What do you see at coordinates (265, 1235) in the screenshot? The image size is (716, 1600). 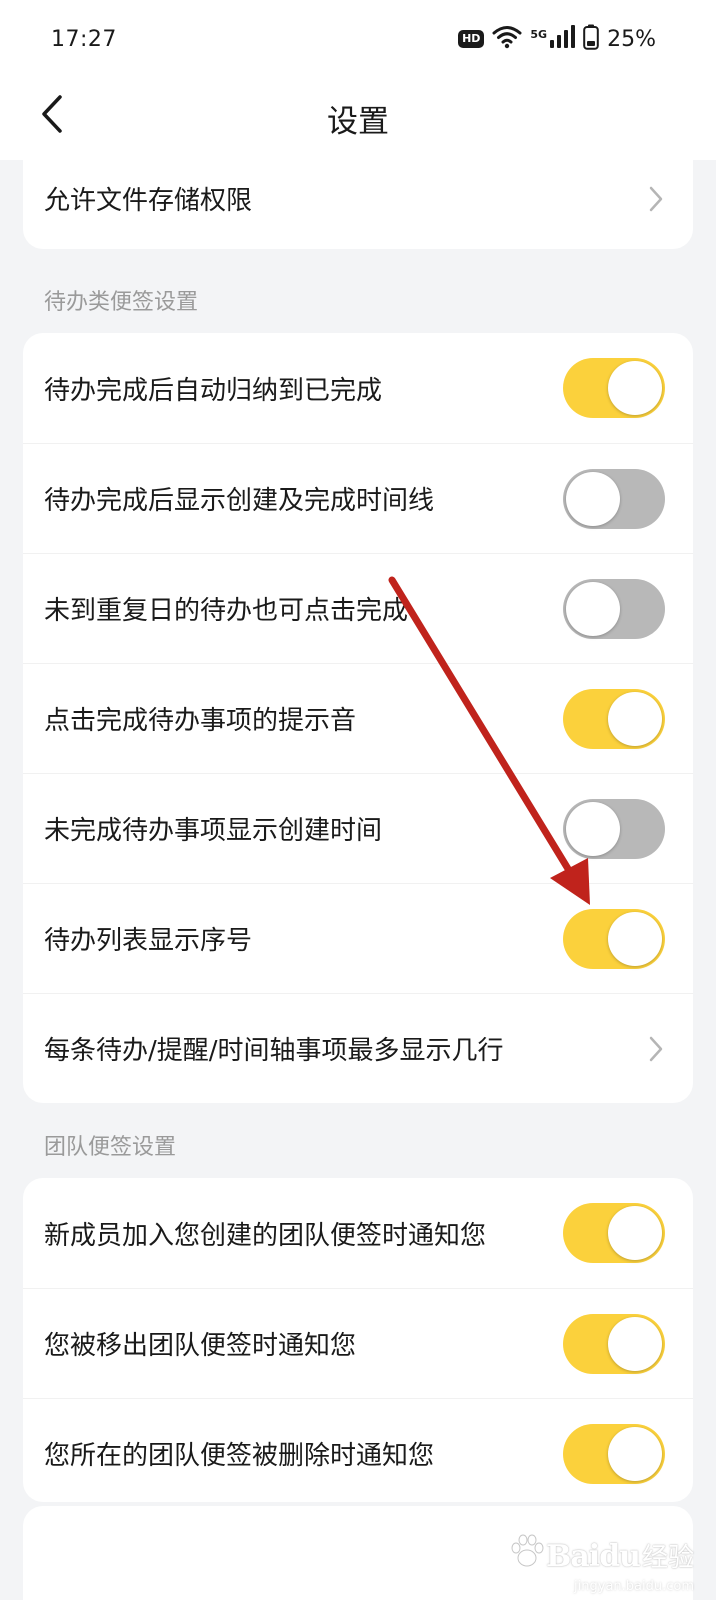 I see `row-label: 新成员加入您创建的团队便签时通知您` at bounding box center [265, 1235].